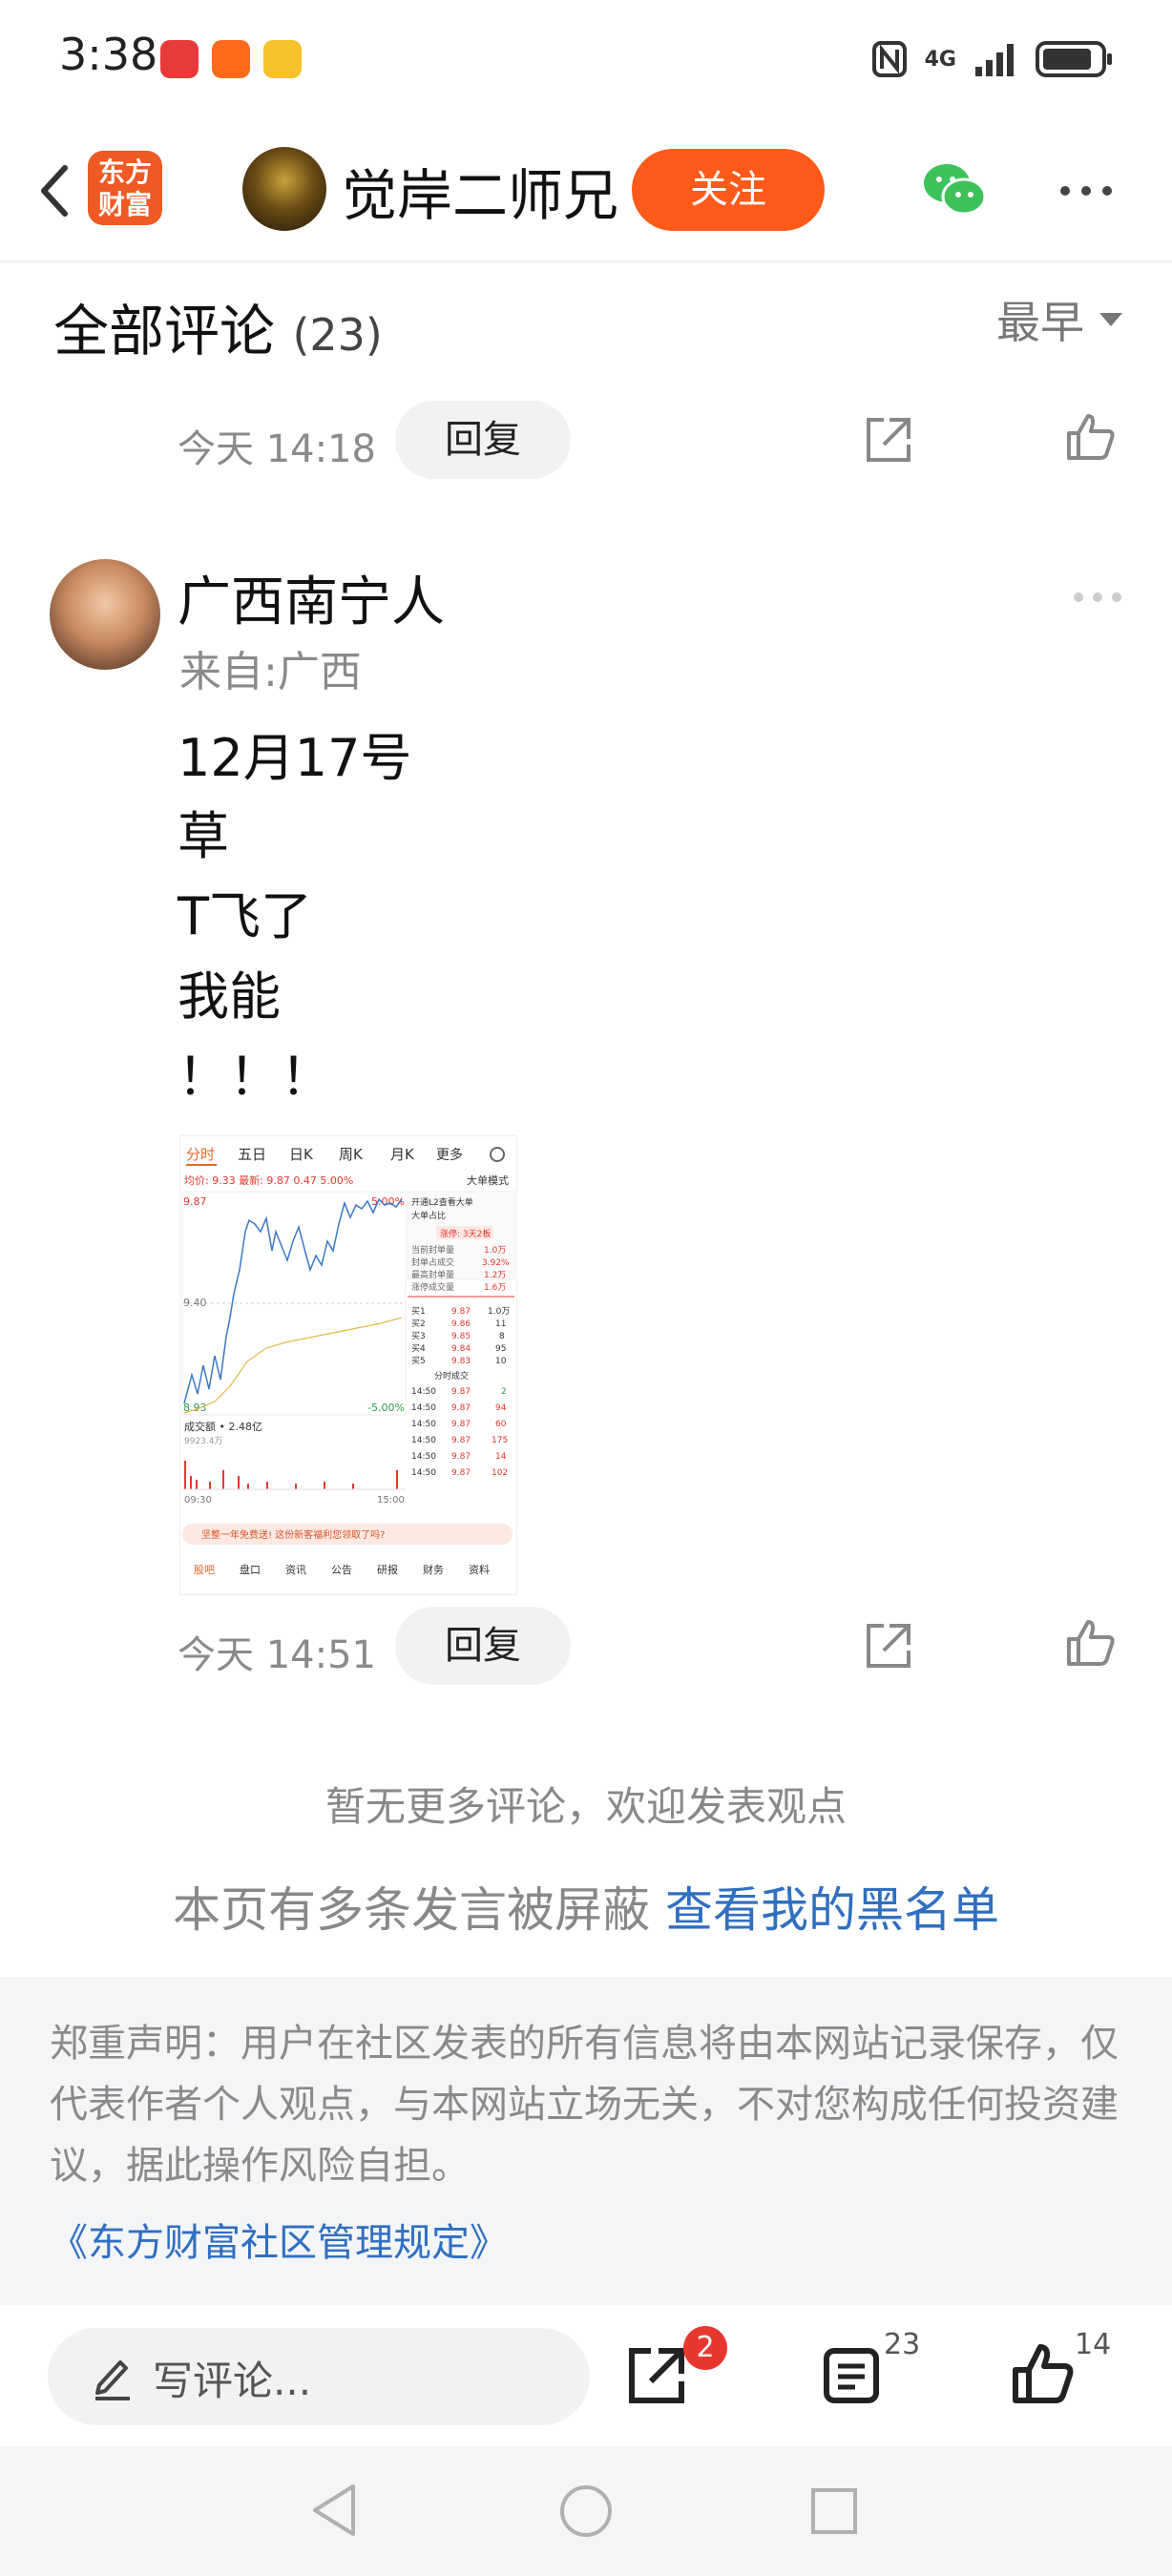 This screenshot has width=1172, height=2576. What do you see at coordinates (465, 1233) in the screenshot?
I see `limit-up: 涨停: 3天2板` at bounding box center [465, 1233].